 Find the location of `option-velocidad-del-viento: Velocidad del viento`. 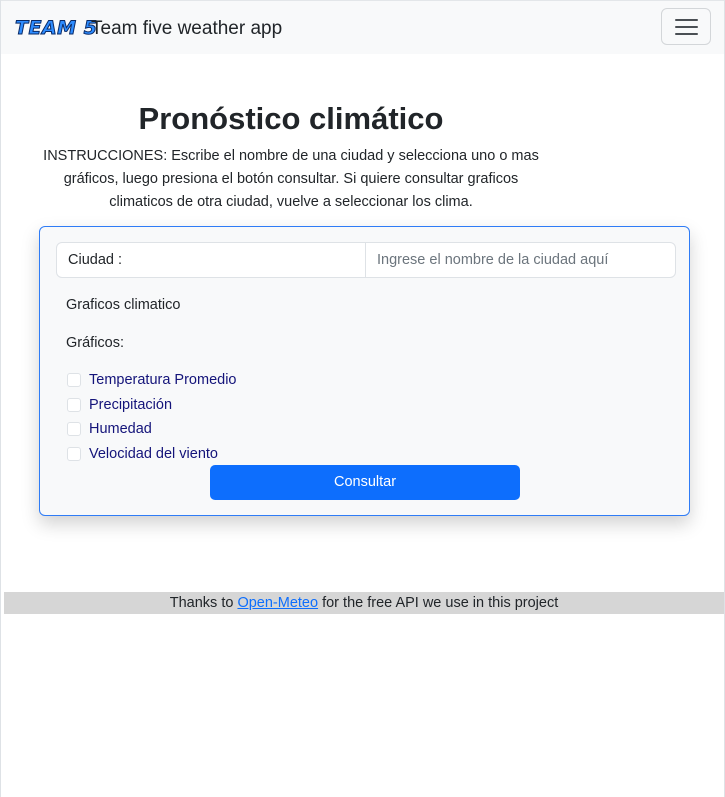

option-velocidad-del-viento: Velocidad del viento is located at coordinates (142, 454).